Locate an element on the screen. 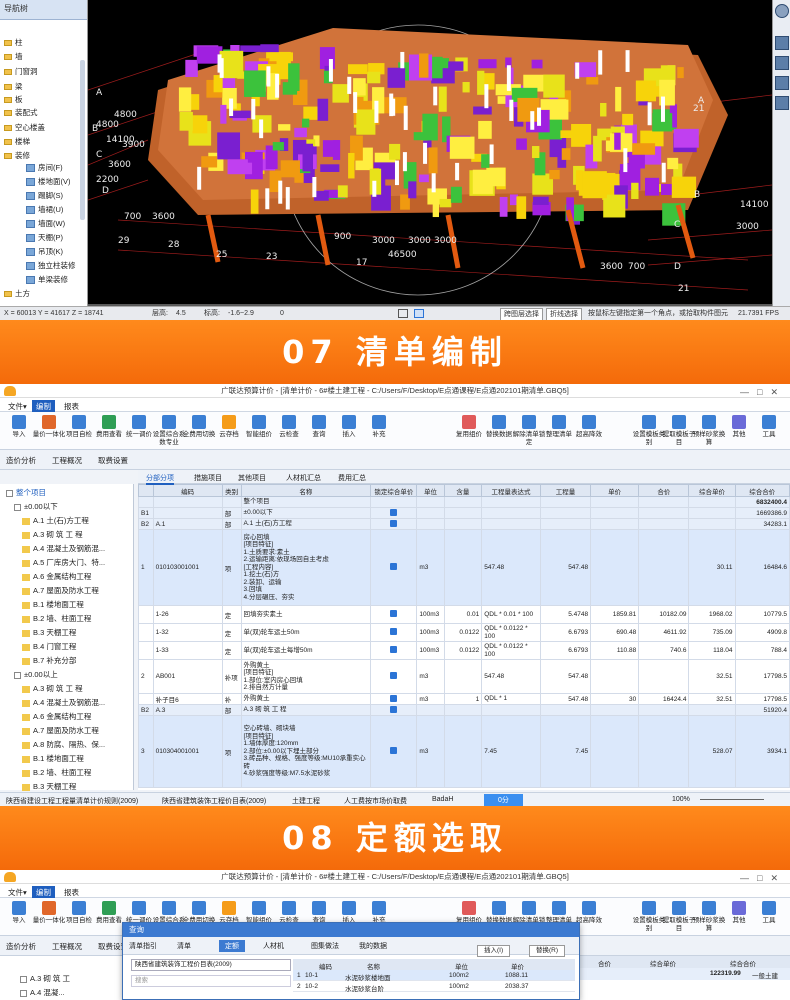  nav-item: 板 is located at coordinates (13, 100).